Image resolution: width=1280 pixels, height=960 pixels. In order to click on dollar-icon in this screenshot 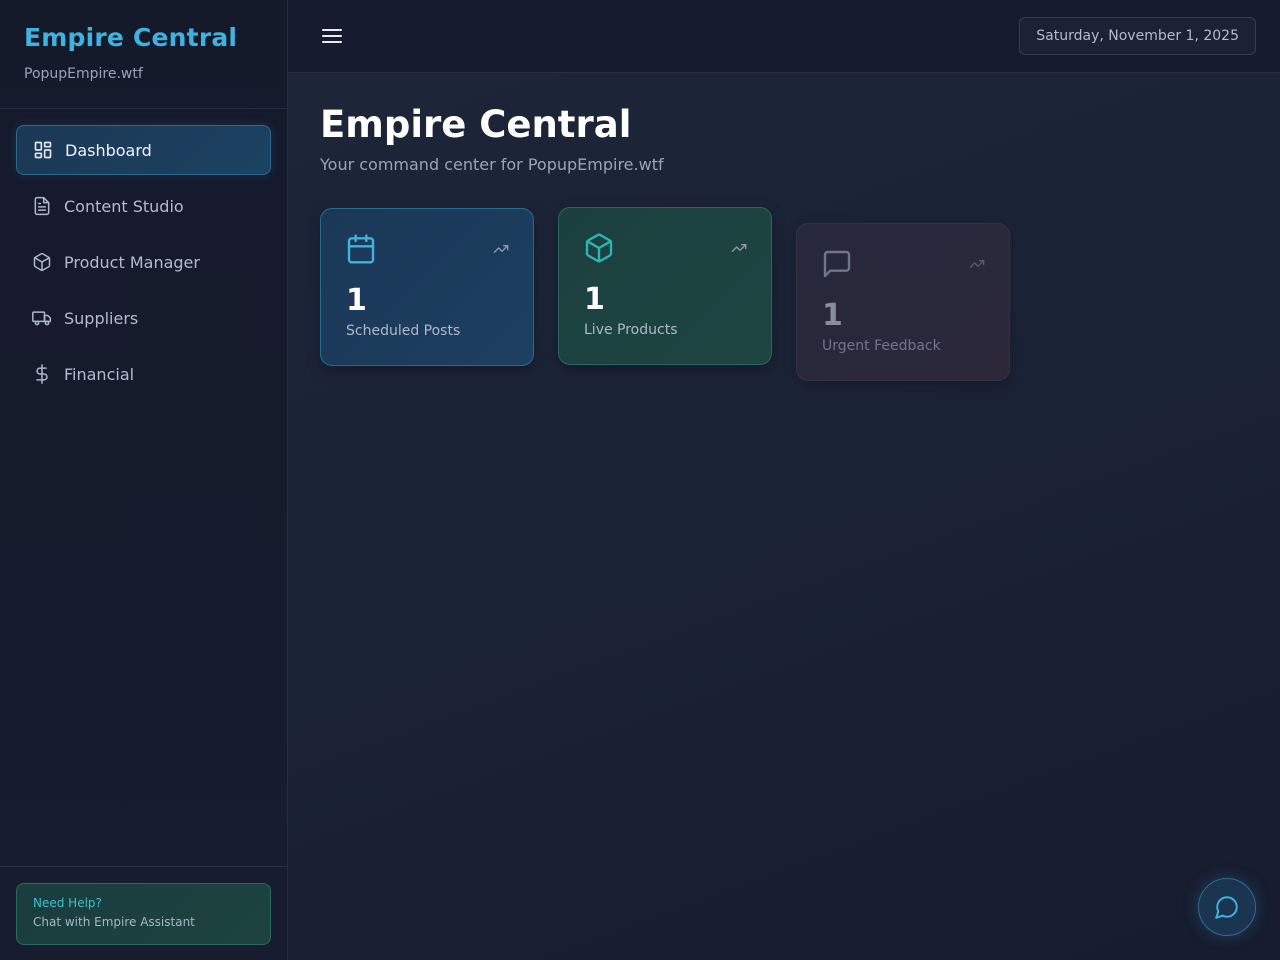, I will do `click(42, 374)`.